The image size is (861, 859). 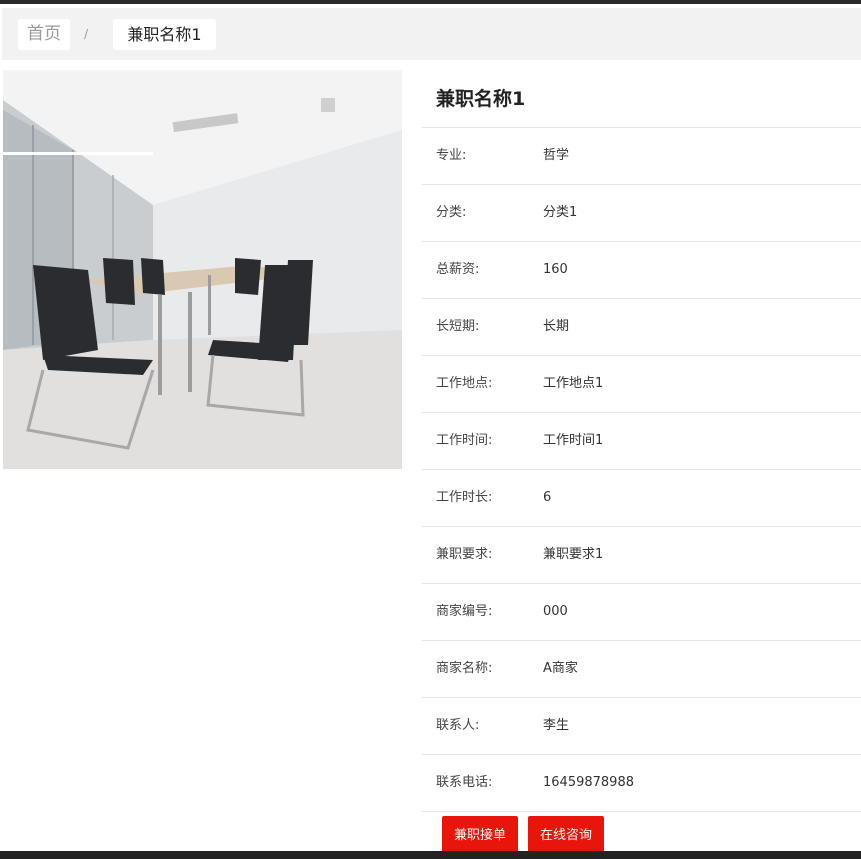 I want to click on detail-row-contact-phone: 联系电话: 16459878988, so click(x=641, y=783).